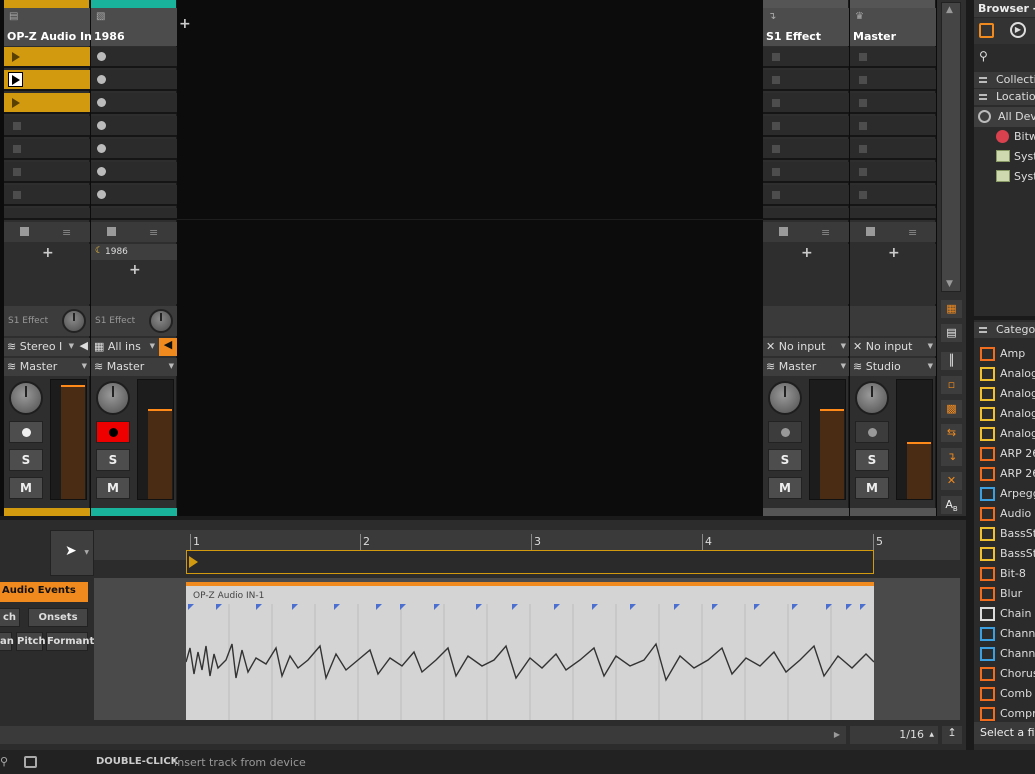 This screenshot has width=1035, height=774. What do you see at coordinates (1004, 494) in the screenshot?
I see `category-item: Arpegg` at bounding box center [1004, 494].